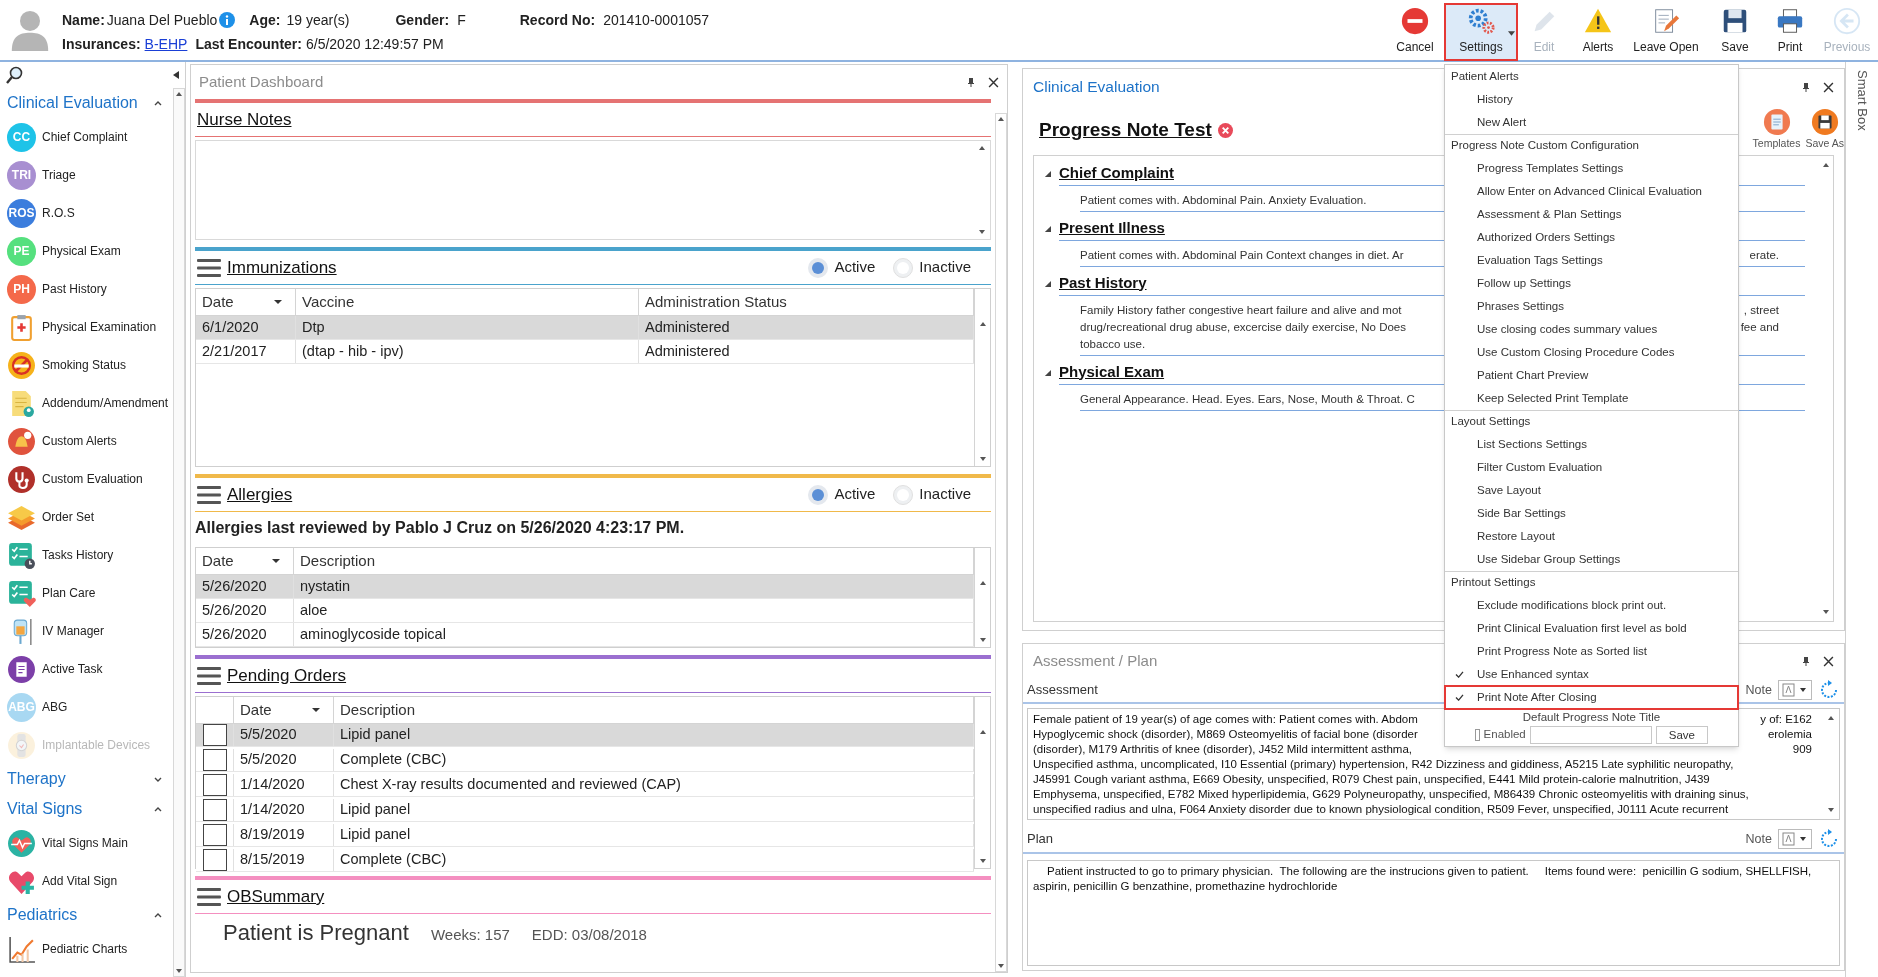 This screenshot has width=1878, height=977. I want to click on section-title: Chief Complaint, so click(1116, 172).